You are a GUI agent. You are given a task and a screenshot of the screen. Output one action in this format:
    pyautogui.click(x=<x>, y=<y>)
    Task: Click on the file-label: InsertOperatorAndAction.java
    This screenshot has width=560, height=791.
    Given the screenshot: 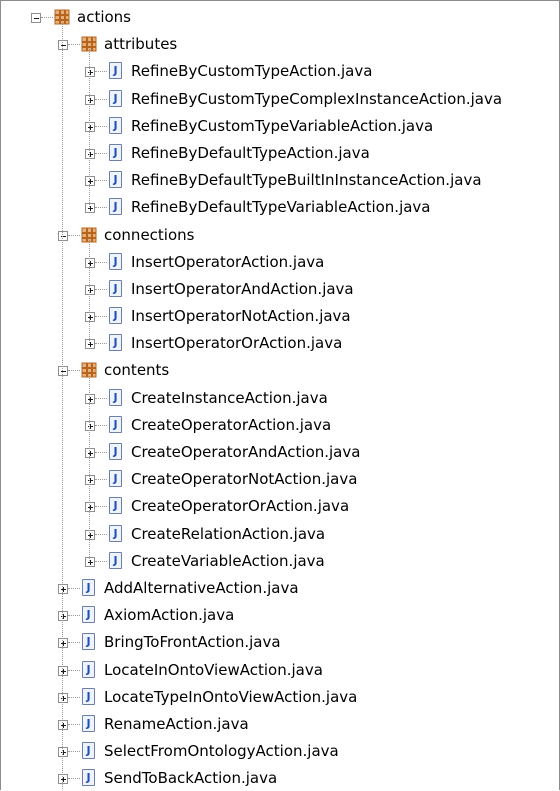 What is the action you would take?
    pyautogui.click(x=242, y=288)
    